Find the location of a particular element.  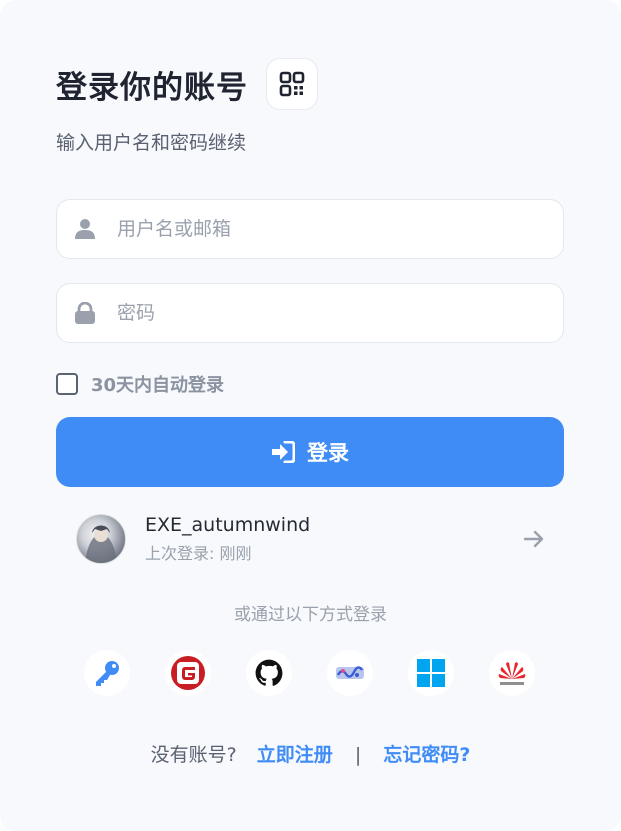

alt-login-text: 或通过以下方式登录 is located at coordinates (310, 615).